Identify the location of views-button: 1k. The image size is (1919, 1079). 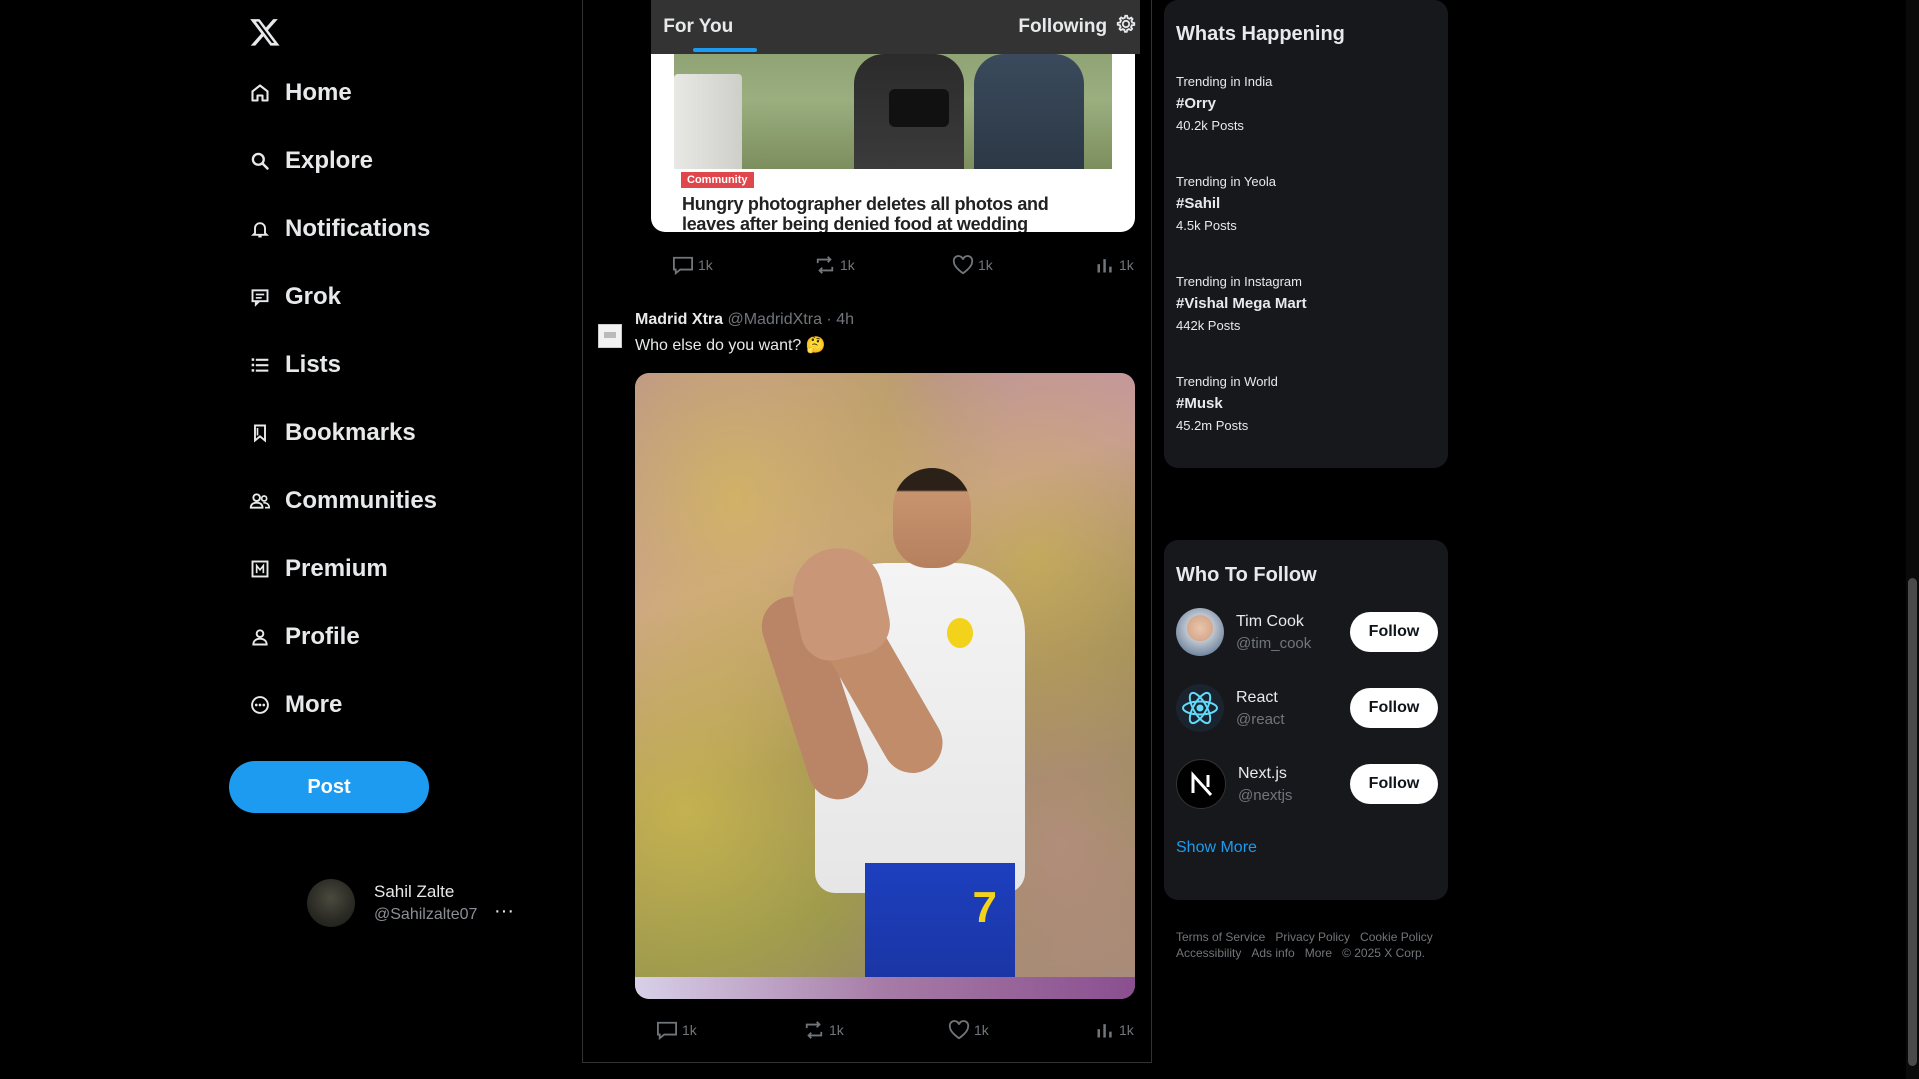
(1114, 265).